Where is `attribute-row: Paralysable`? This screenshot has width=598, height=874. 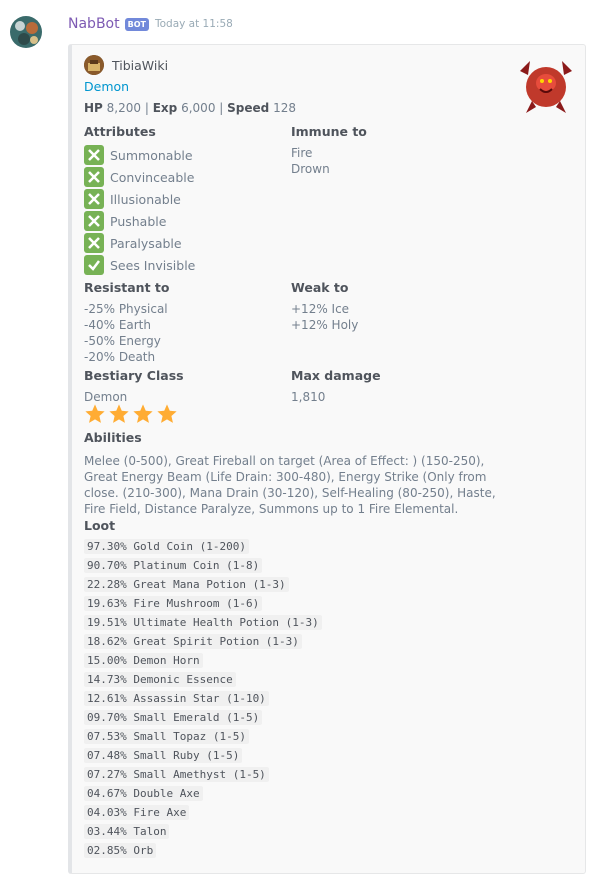 attribute-row: Paralysable is located at coordinates (139, 243).